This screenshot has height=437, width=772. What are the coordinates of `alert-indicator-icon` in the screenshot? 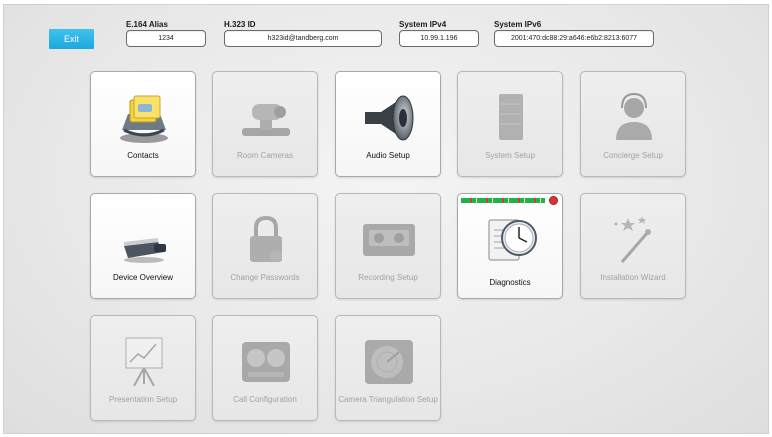 It's located at (553, 200).